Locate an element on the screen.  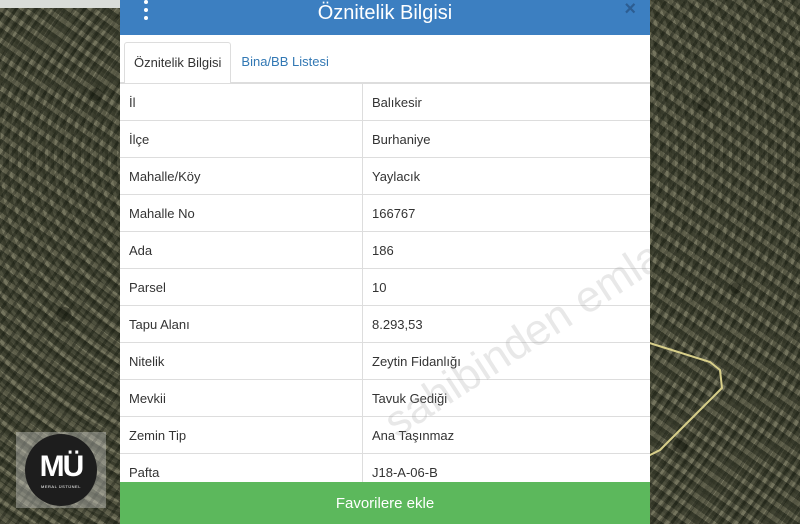
table-row: Parsel 10 is located at coordinates (385, 287).